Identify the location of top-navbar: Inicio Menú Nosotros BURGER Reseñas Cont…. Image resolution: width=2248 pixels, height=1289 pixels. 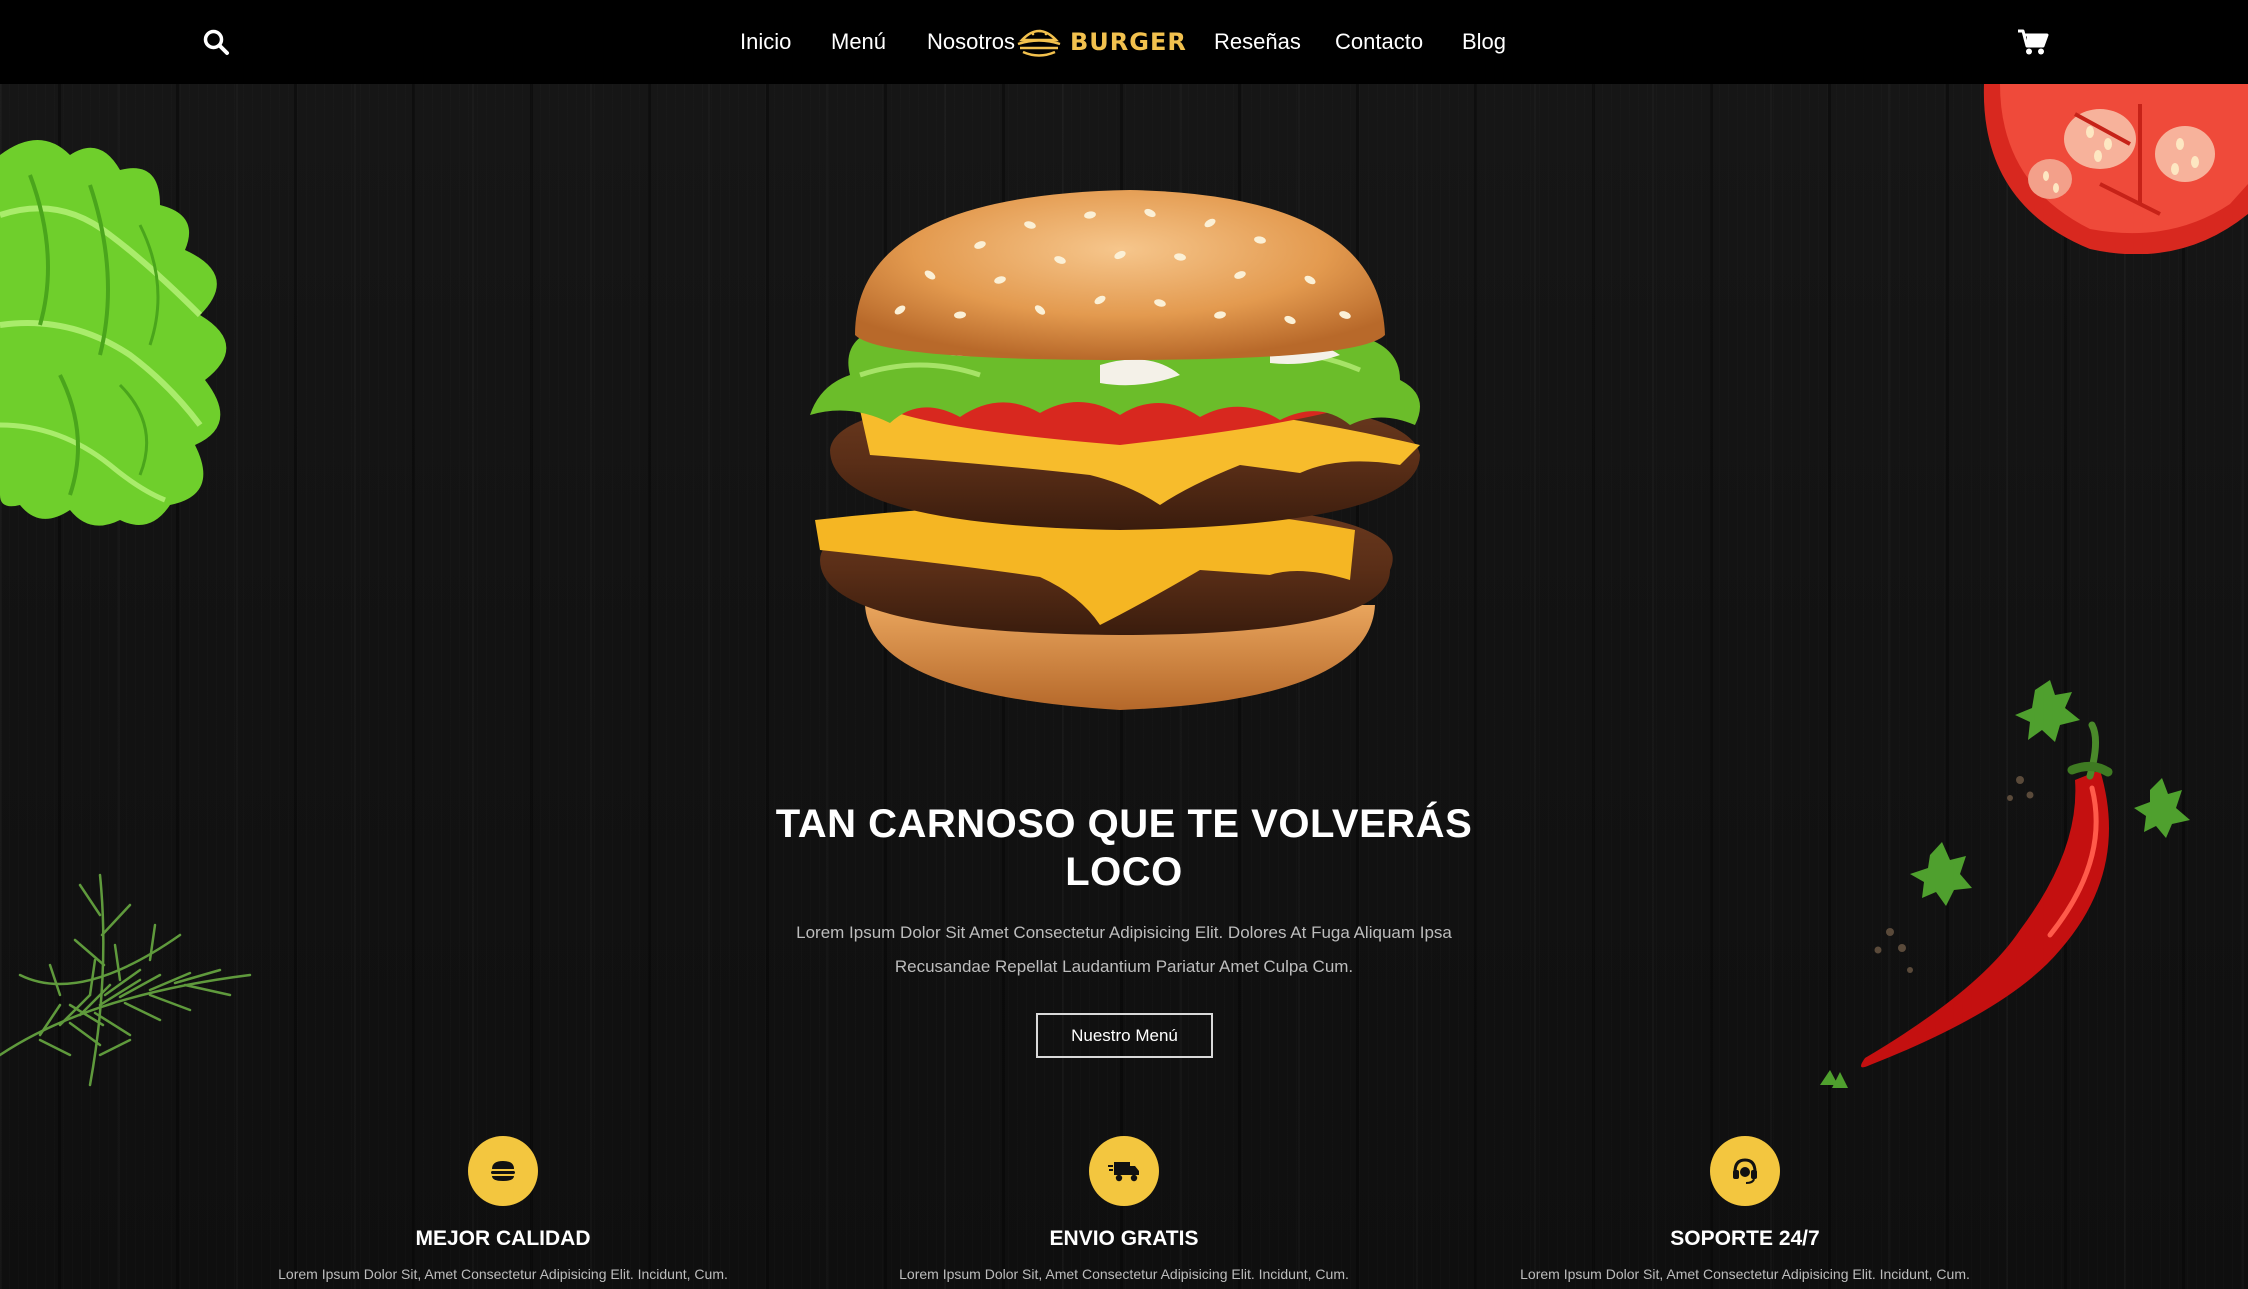
(1124, 42).